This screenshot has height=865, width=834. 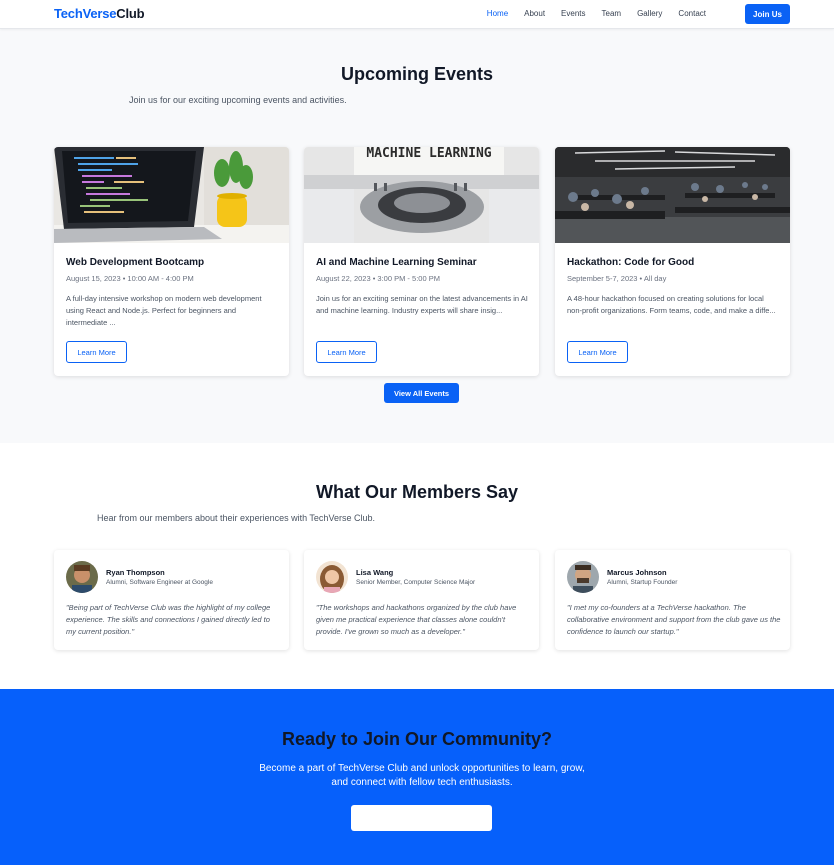 What do you see at coordinates (421, 393) in the screenshot?
I see `view-all-events-button: View All Events` at bounding box center [421, 393].